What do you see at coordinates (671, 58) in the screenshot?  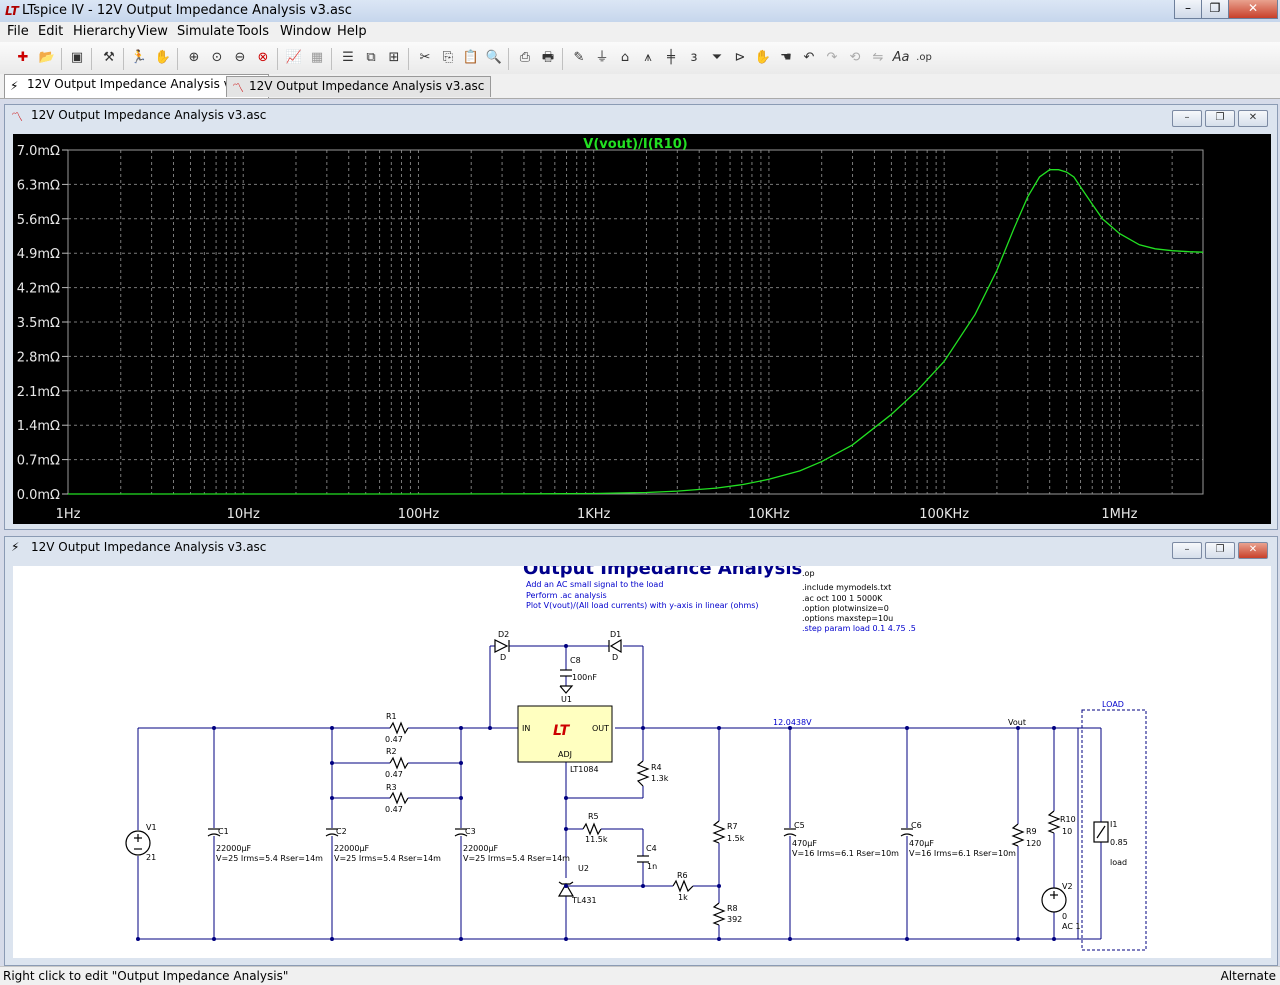 I see `capacitor-icon: ╪` at bounding box center [671, 58].